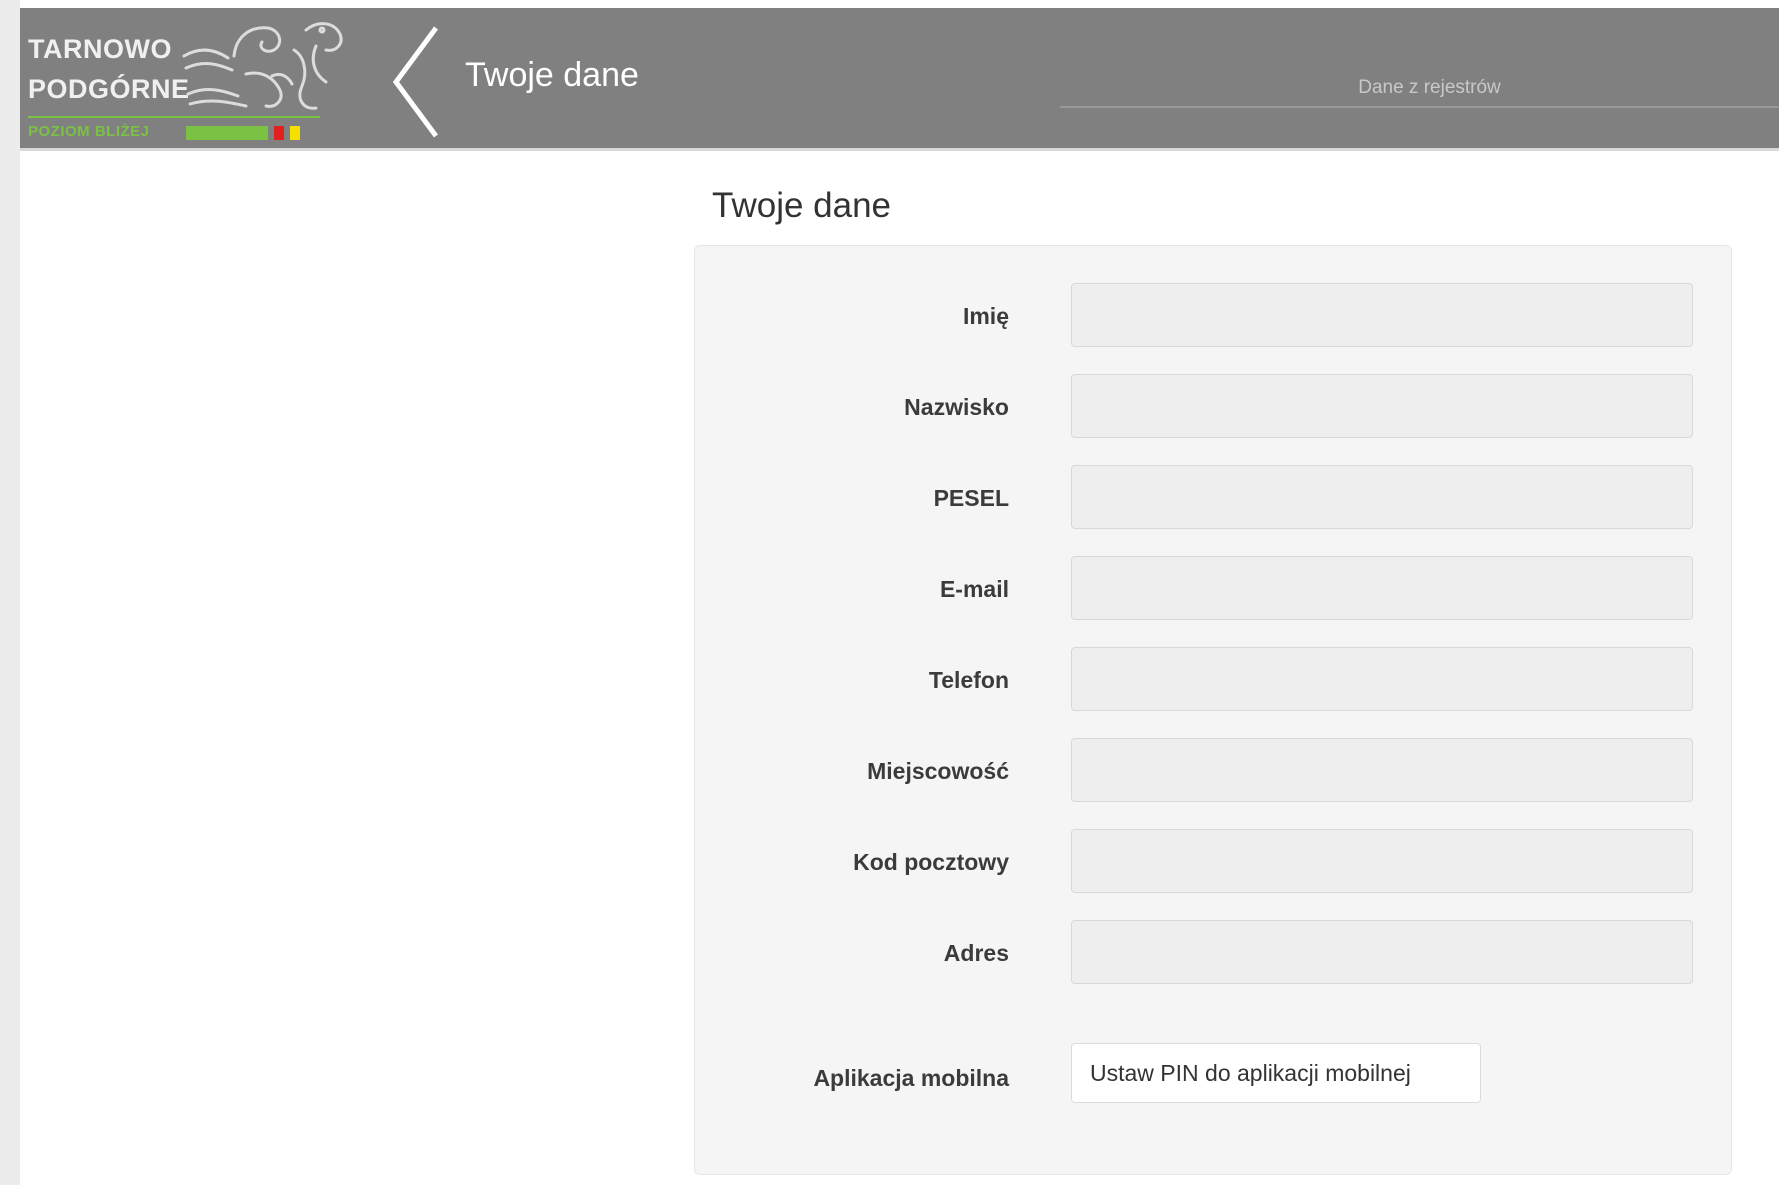 The image size is (1779, 1185). I want to click on city-field, so click(1382, 770).